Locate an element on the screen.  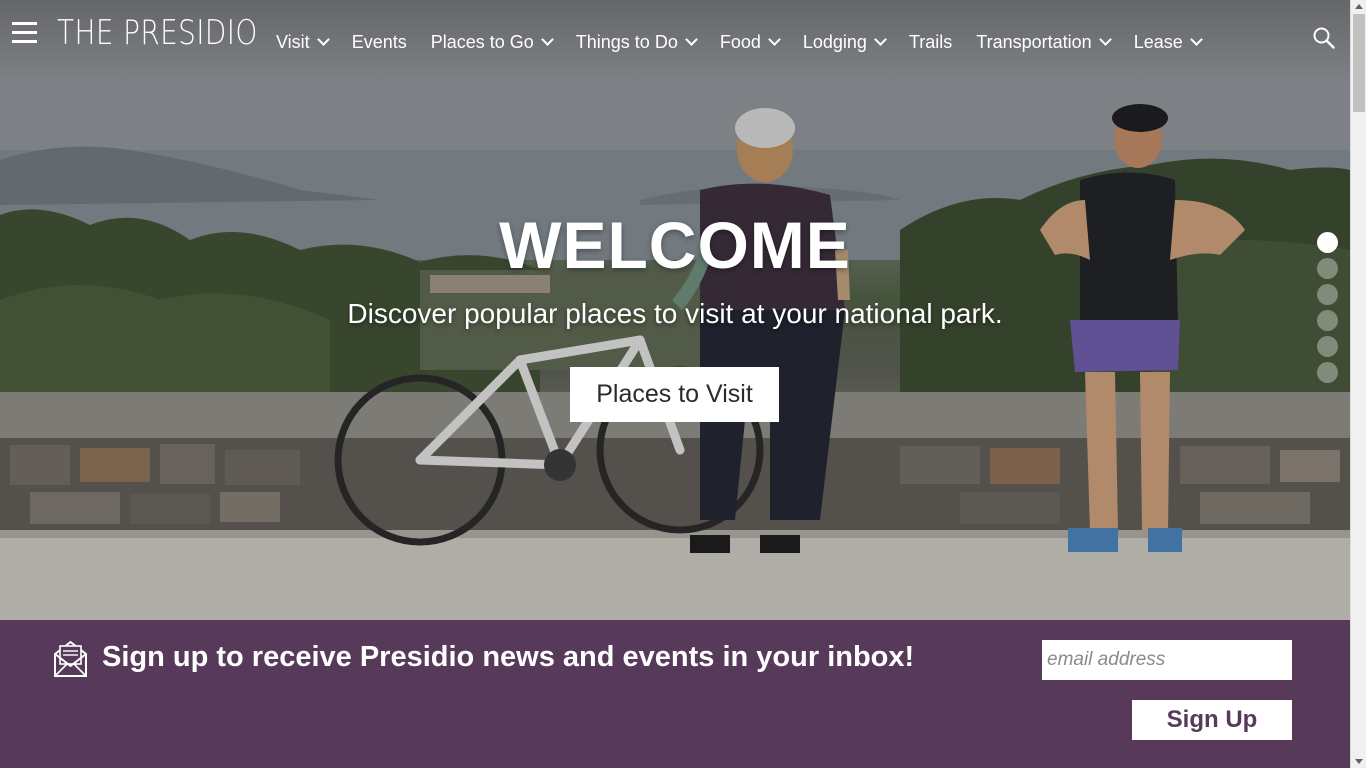
nav-item-label: Transportation is located at coordinates (1034, 41).